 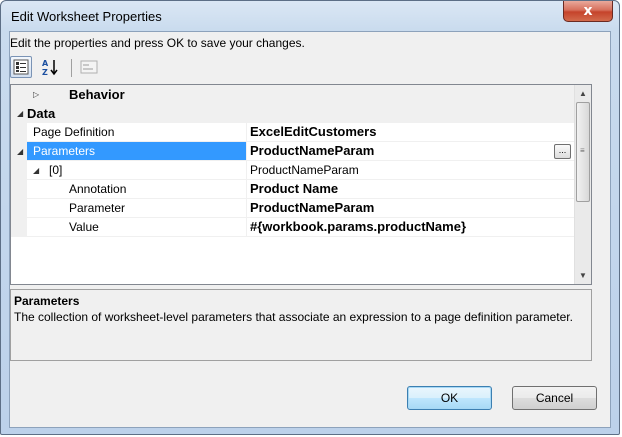 I want to click on property-row-page-definition: Page Definition ExcelEditCustomers, so click(x=293, y=132).